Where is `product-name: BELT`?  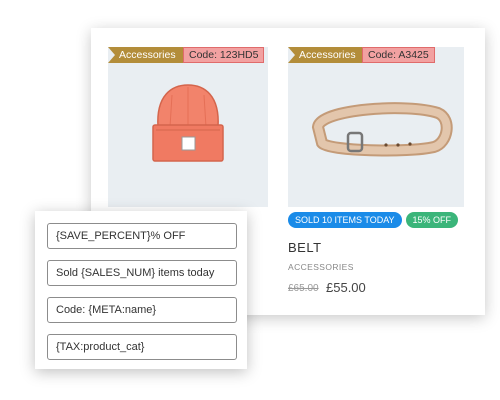 product-name: BELT is located at coordinates (305, 247).